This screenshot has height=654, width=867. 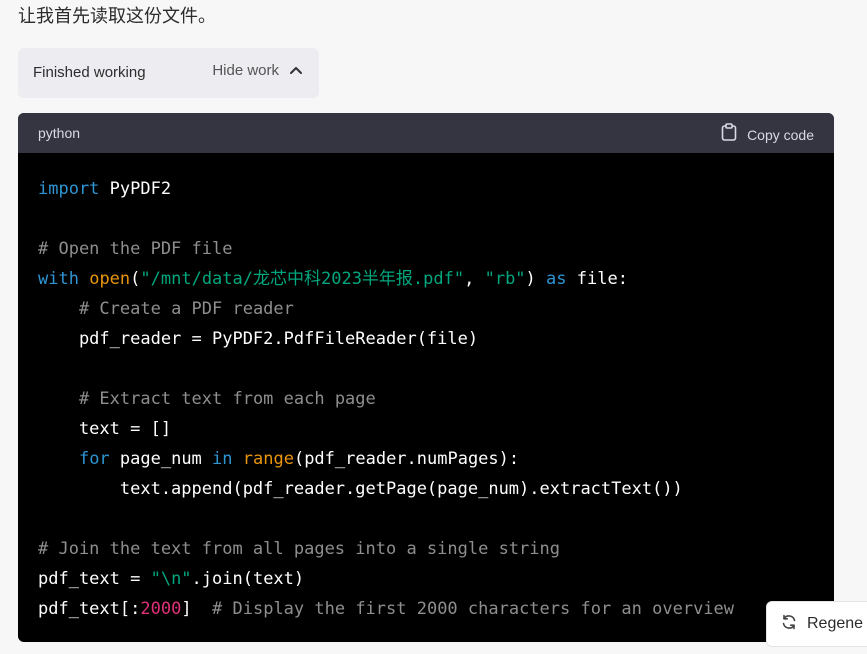 What do you see at coordinates (89, 72) in the screenshot?
I see `work-status-label: Finished working` at bounding box center [89, 72].